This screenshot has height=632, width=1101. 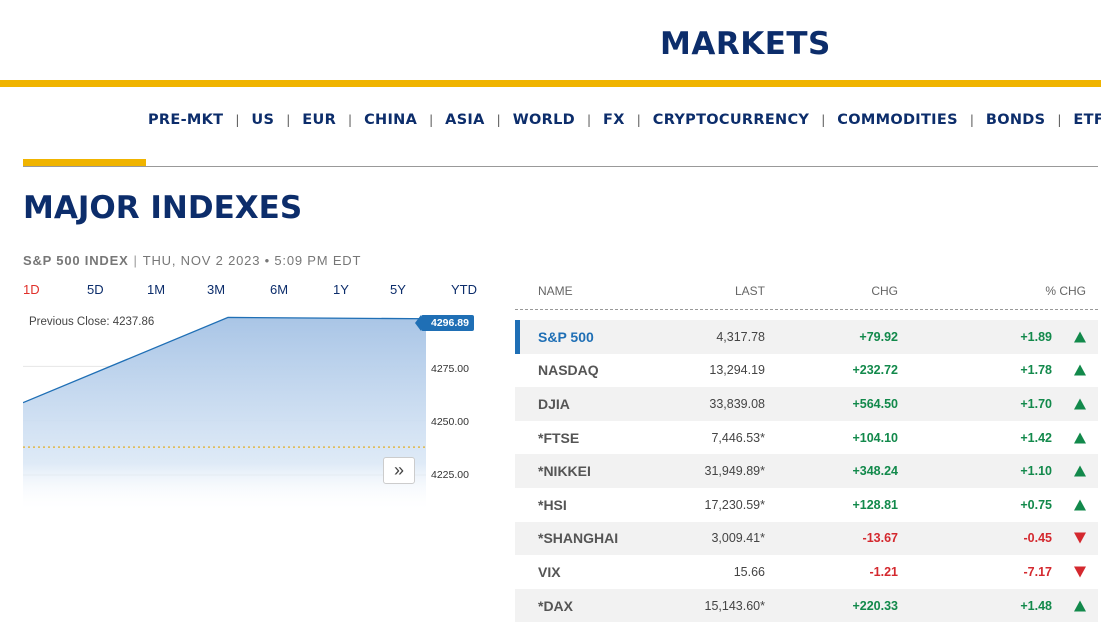 What do you see at coordinates (544, 120) in the screenshot?
I see `nav-item-world: WORLD` at bounding box center [544, 120].